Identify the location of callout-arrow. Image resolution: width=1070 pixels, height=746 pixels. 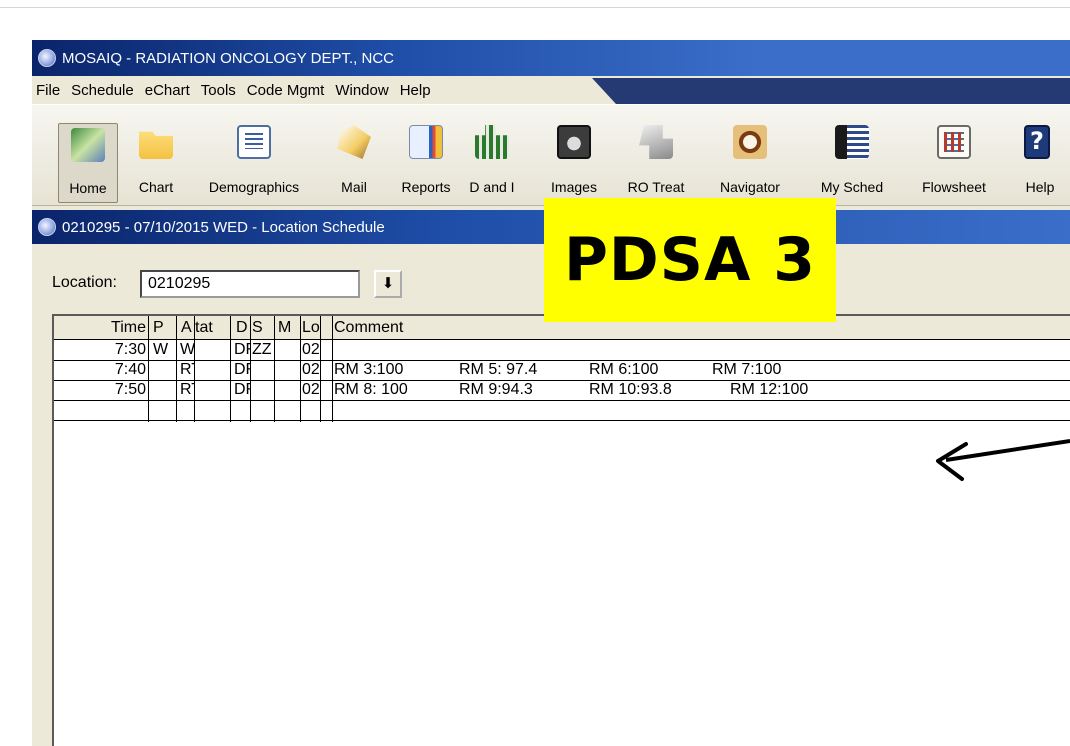
(1003, 460).